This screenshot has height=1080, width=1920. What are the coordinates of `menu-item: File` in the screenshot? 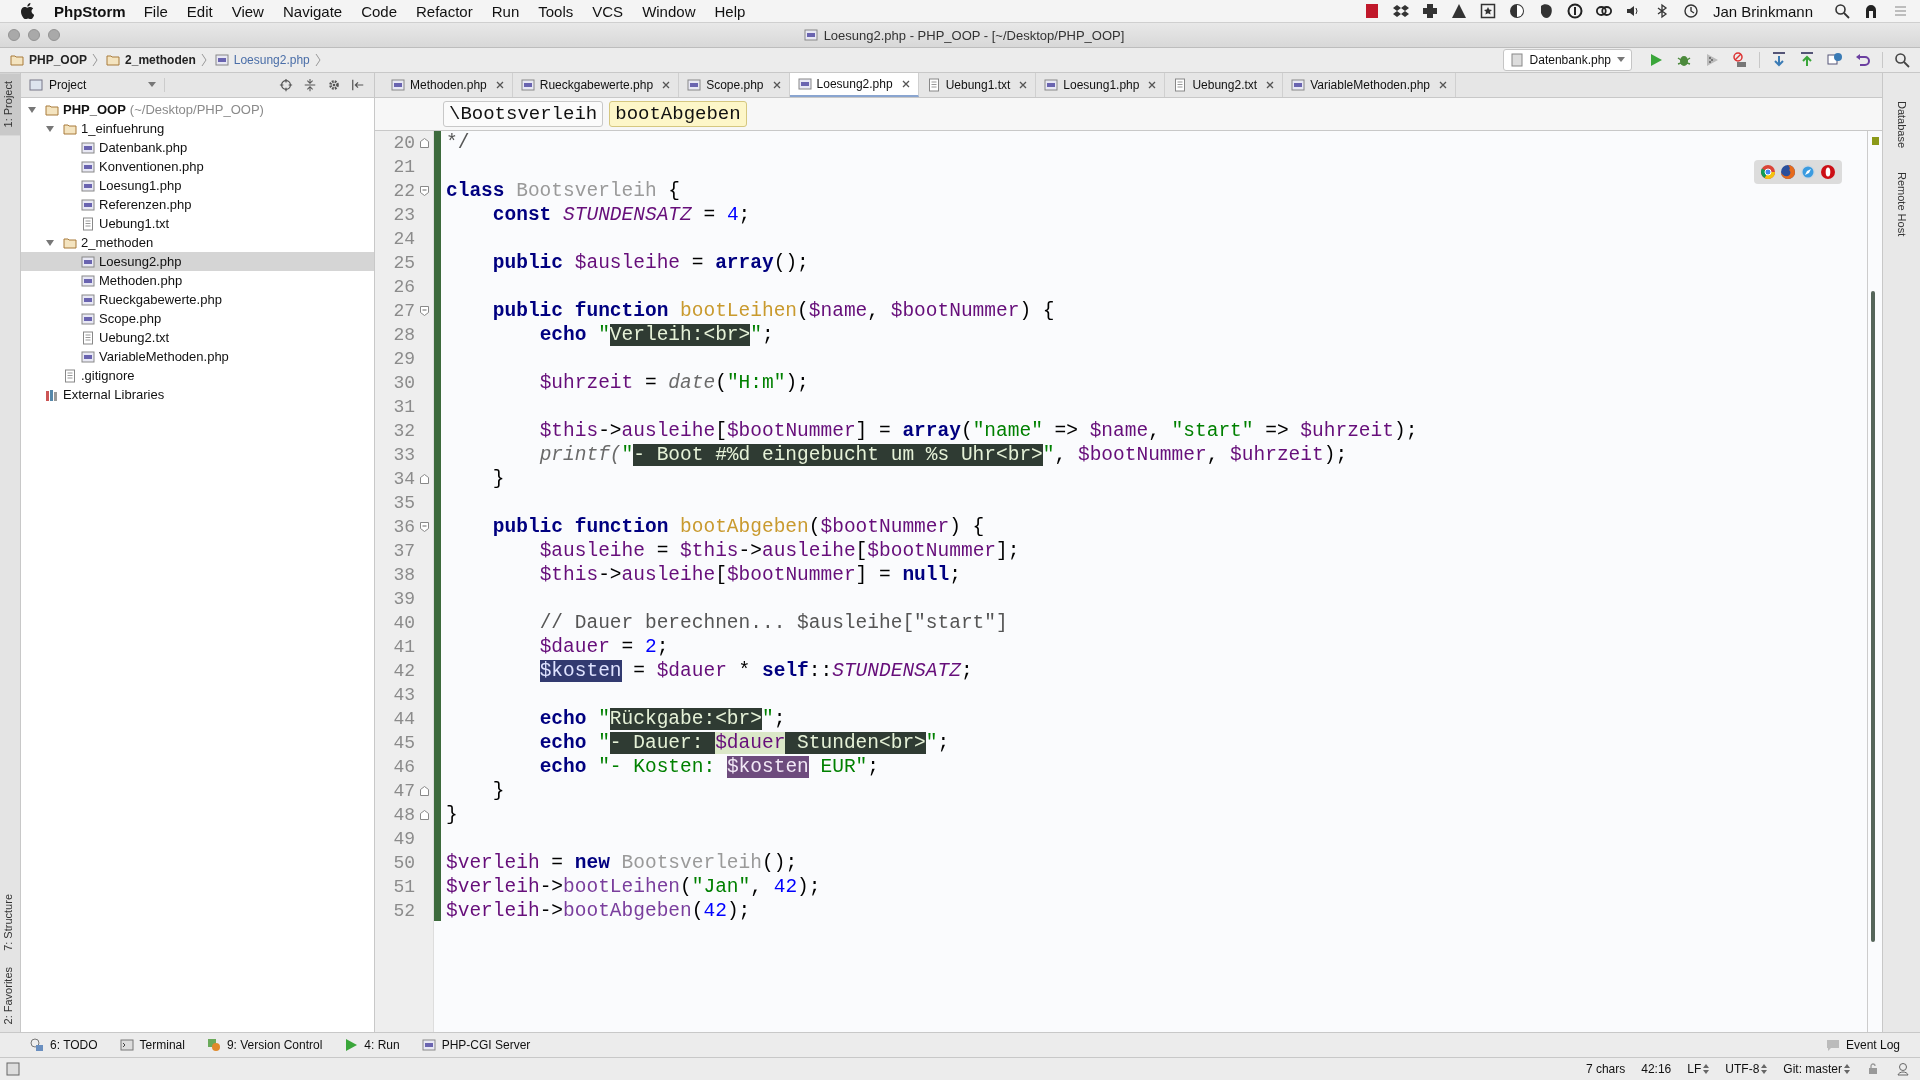 It's located at (155, 11).